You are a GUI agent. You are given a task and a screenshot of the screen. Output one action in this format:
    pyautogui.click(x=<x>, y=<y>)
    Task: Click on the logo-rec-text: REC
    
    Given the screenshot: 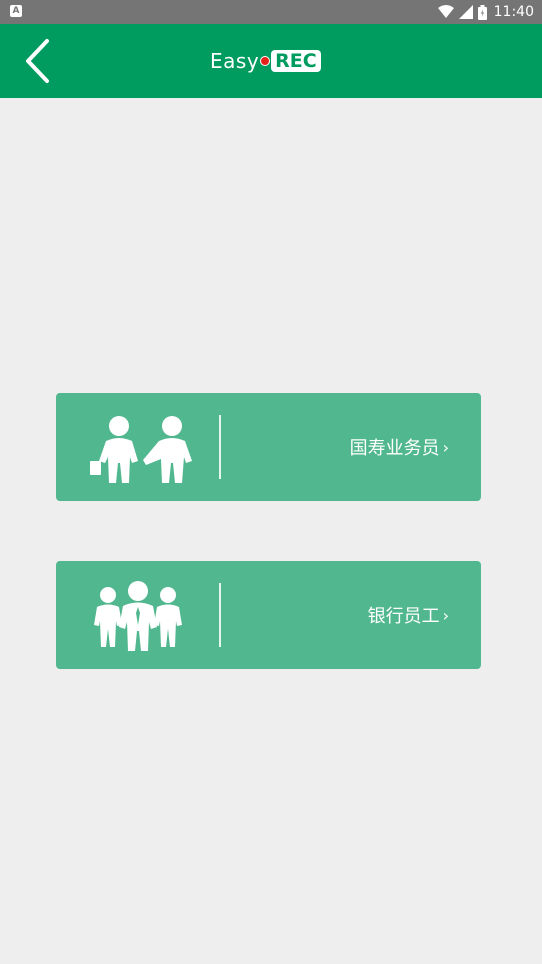 What is the action you would take?
    pyautogui.click(x=296, y=61)
    